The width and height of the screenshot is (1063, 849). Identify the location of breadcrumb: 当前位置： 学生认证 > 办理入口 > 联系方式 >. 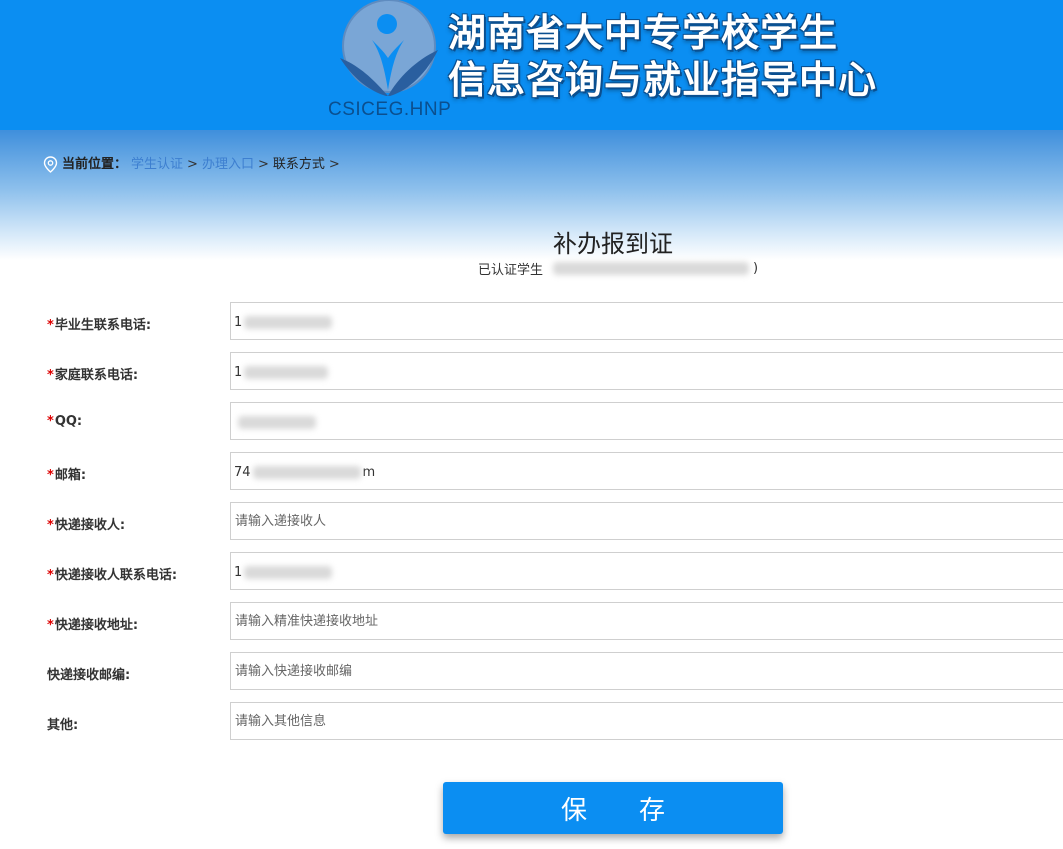
(193, 165).